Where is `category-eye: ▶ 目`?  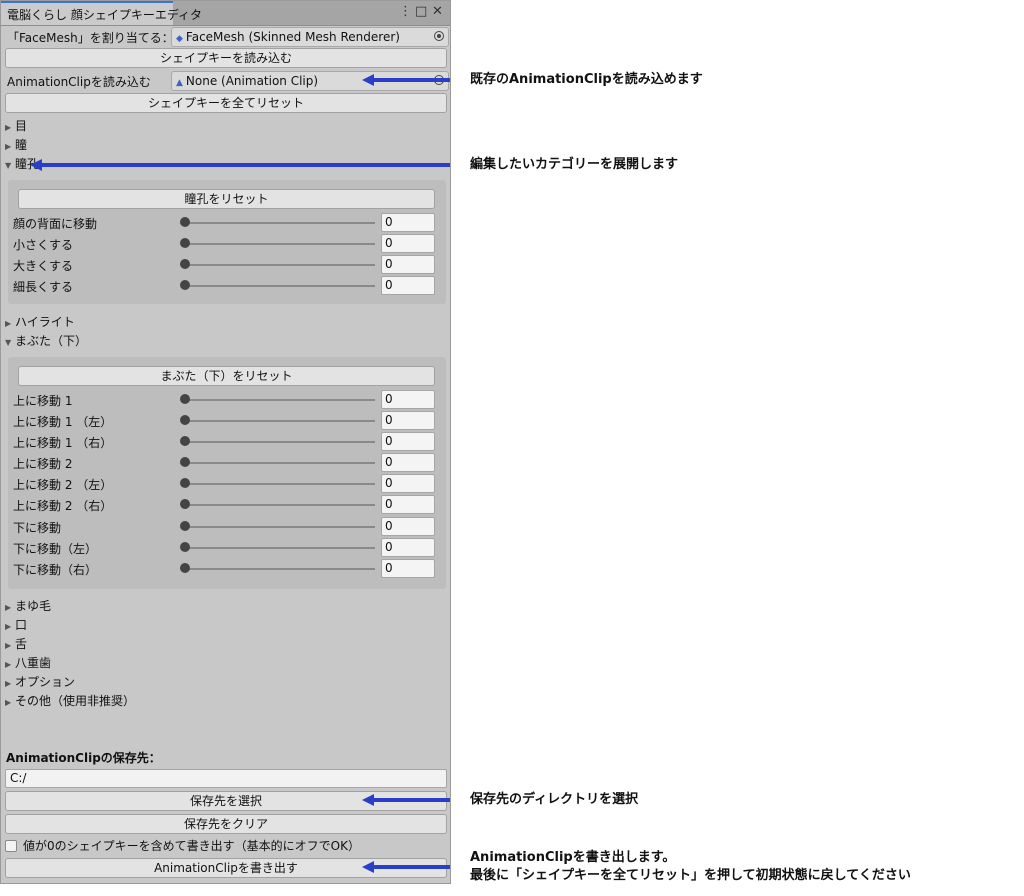 category-eye: ▶ 目 is located at coordinates (16, 126).